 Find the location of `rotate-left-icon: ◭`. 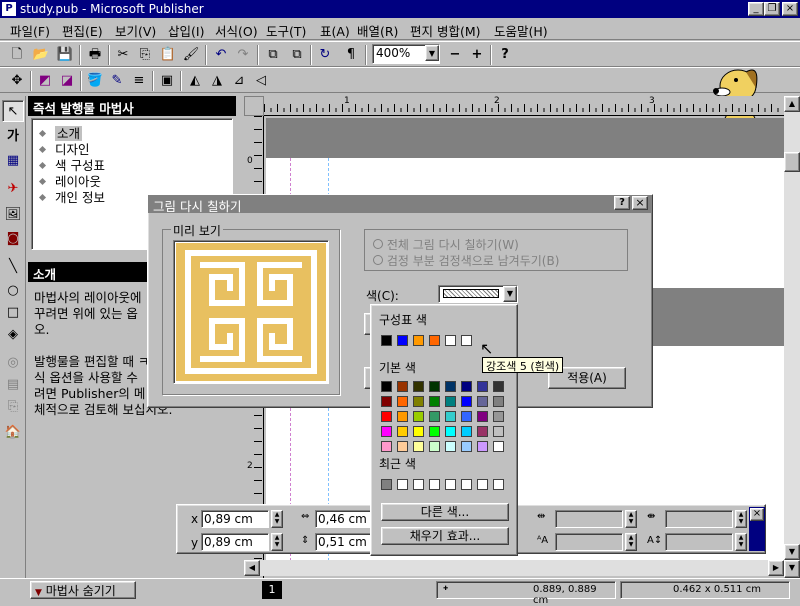

rotate-left-icon: ◭ is located at coordinates (195, 81).